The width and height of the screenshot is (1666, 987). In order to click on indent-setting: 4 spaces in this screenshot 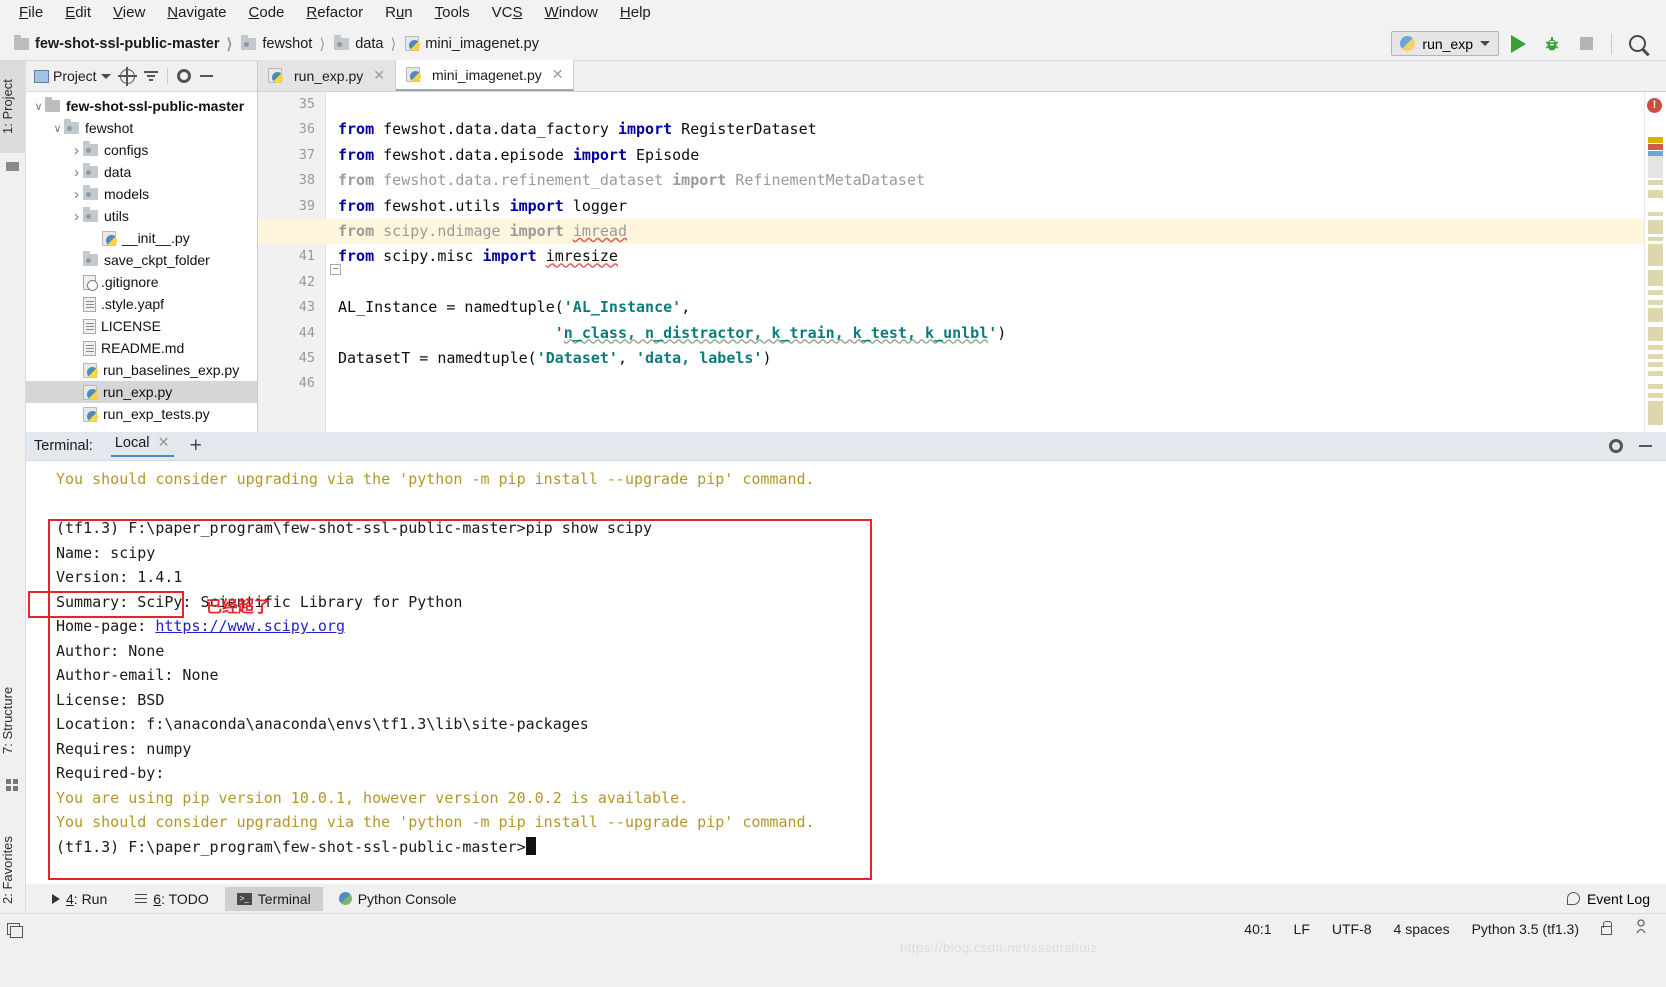, I will do `click(1422, 929)`.